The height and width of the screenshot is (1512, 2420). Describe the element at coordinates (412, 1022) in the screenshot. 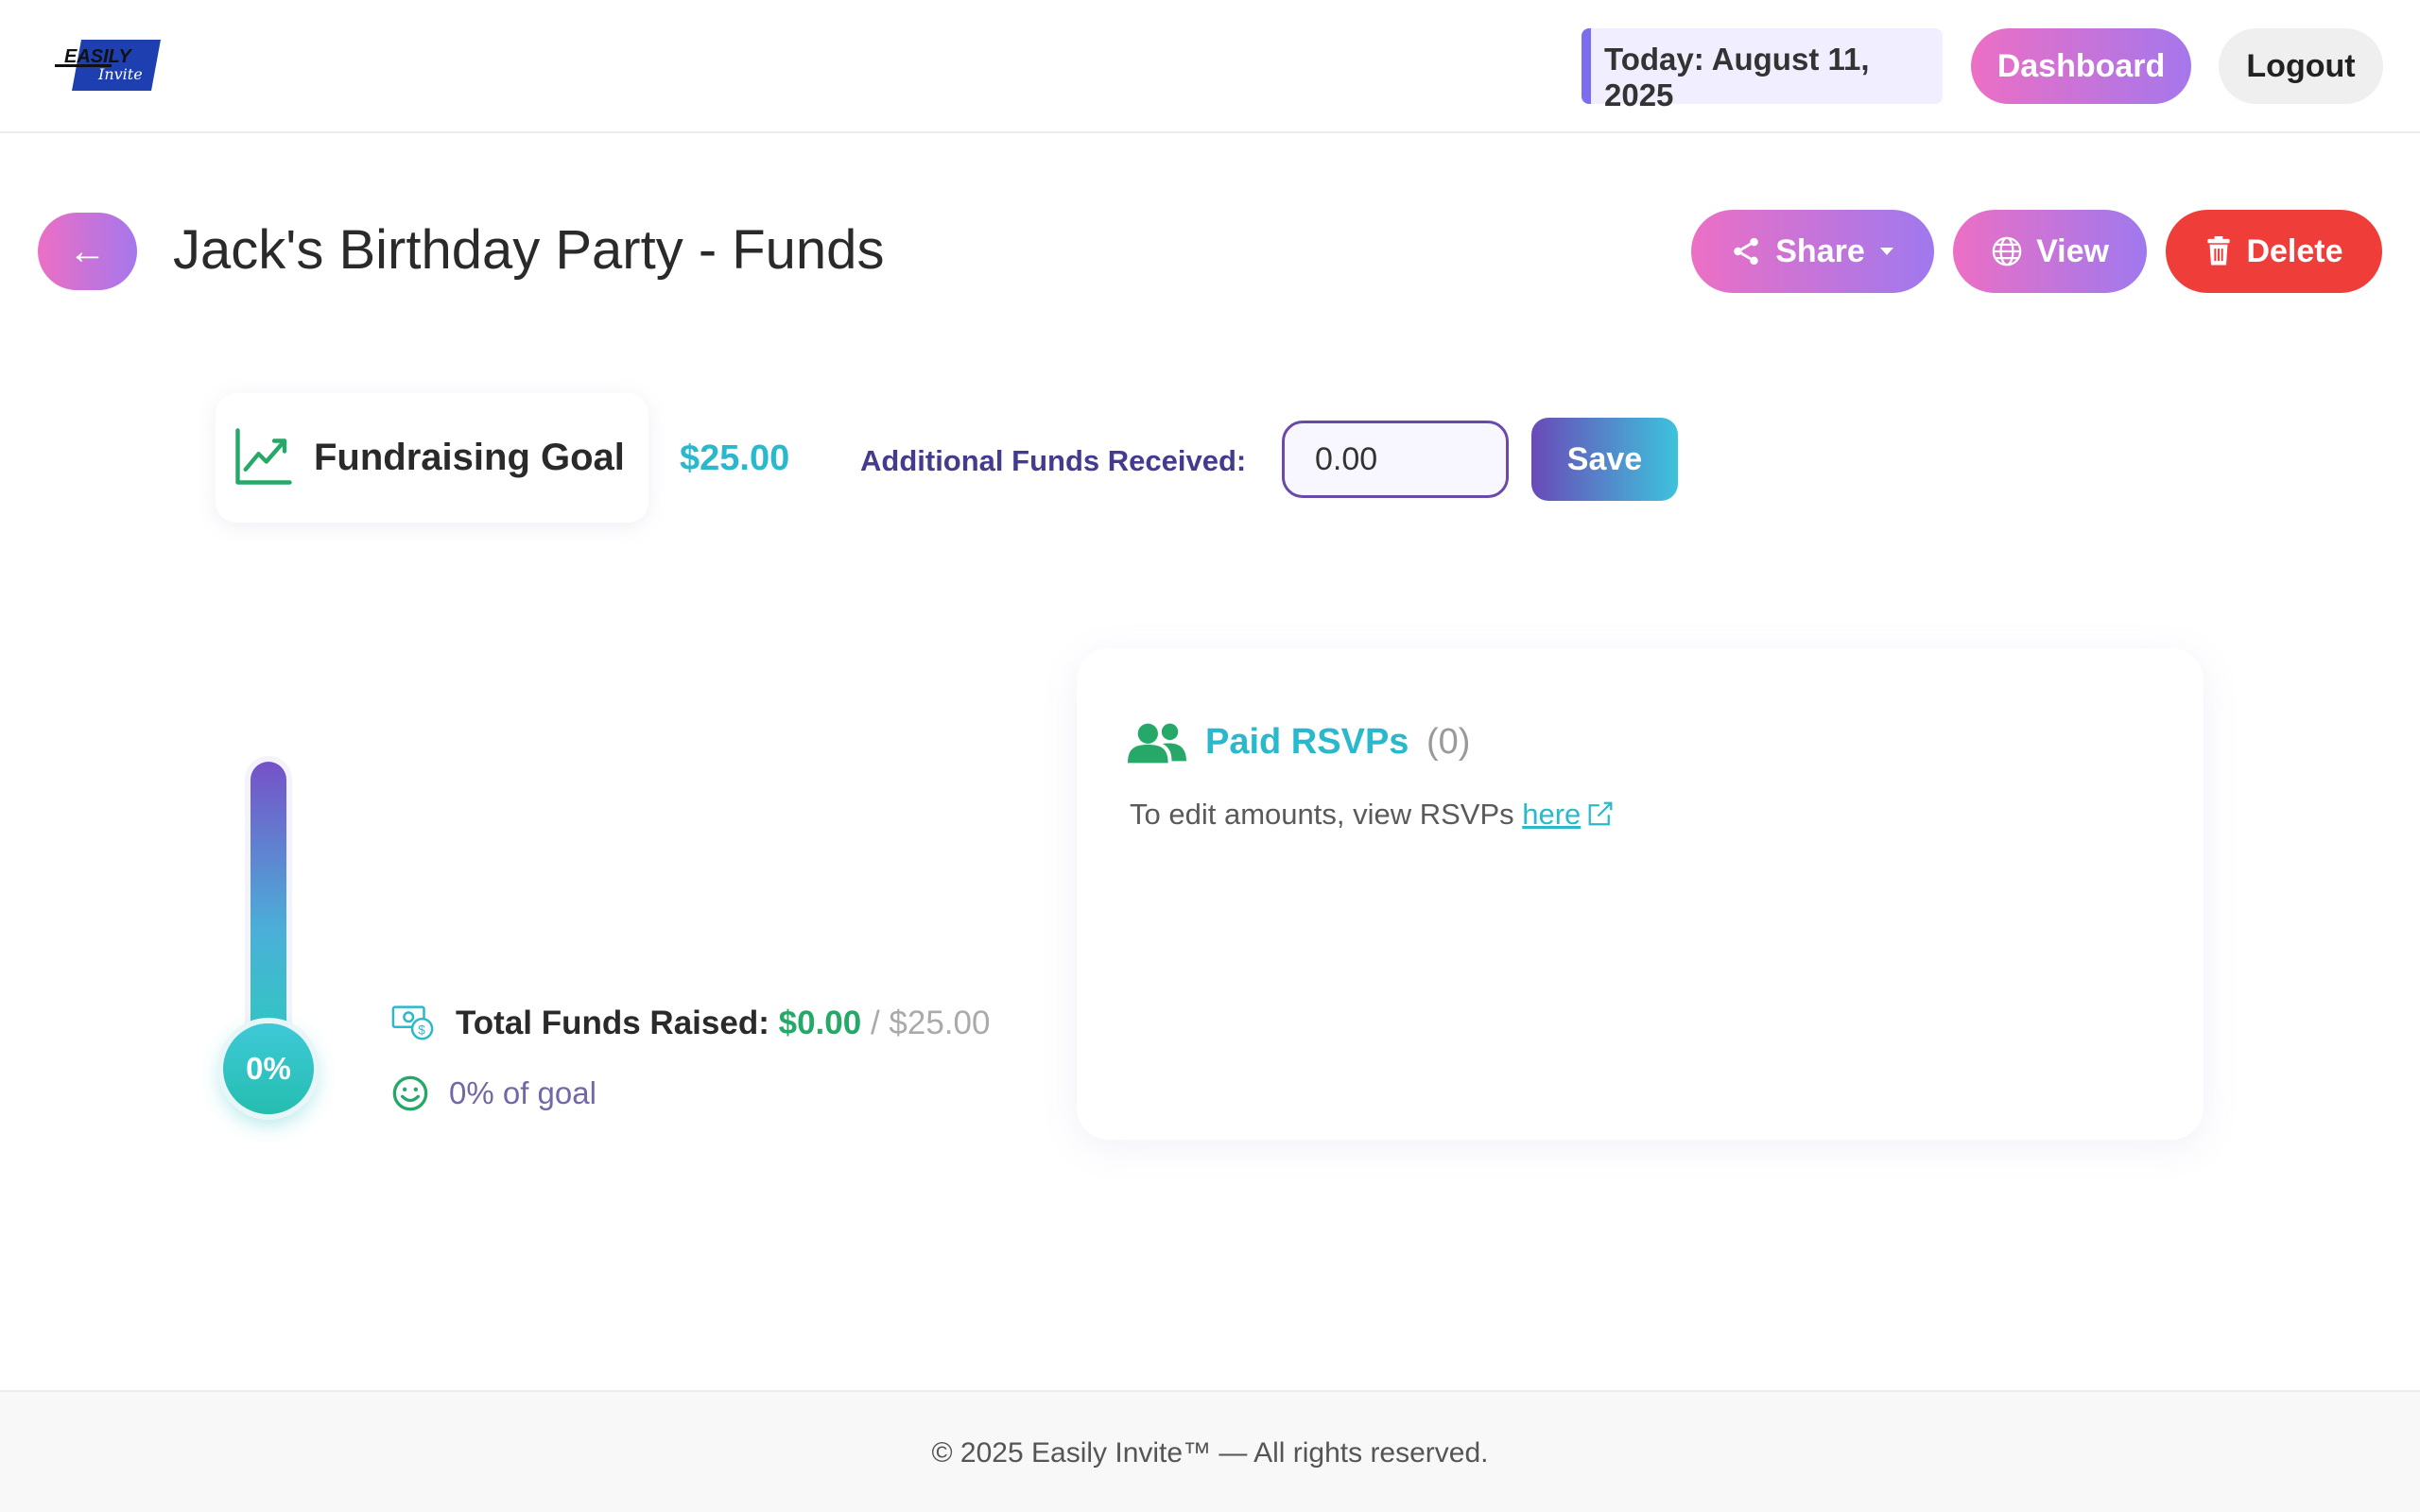

I see `money-icon: $` at that location.